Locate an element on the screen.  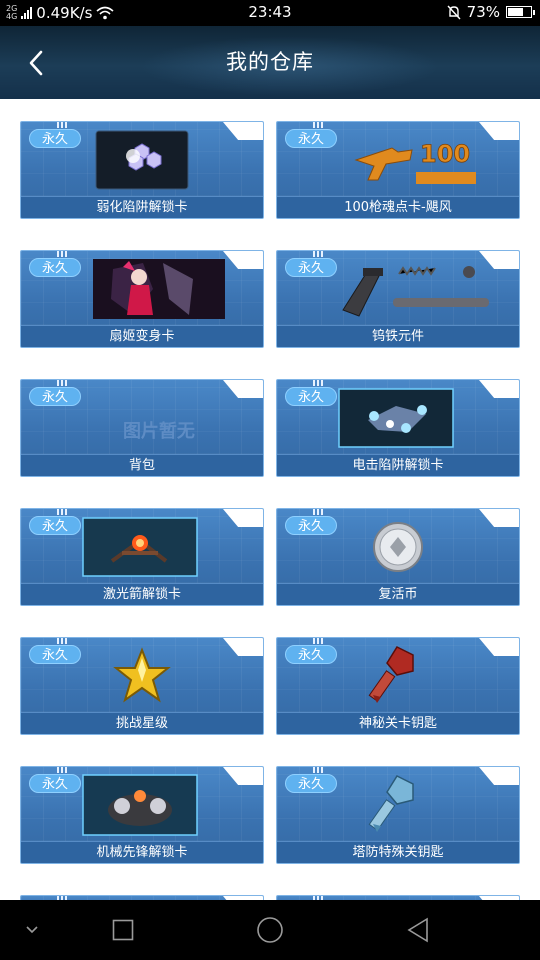
svg-text: 100 is located at coordinates (445, 154).